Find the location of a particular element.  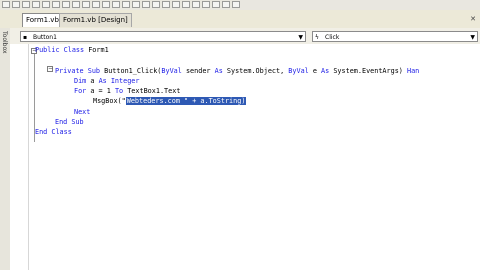

keyword: To is located at coordinates (119, 91).